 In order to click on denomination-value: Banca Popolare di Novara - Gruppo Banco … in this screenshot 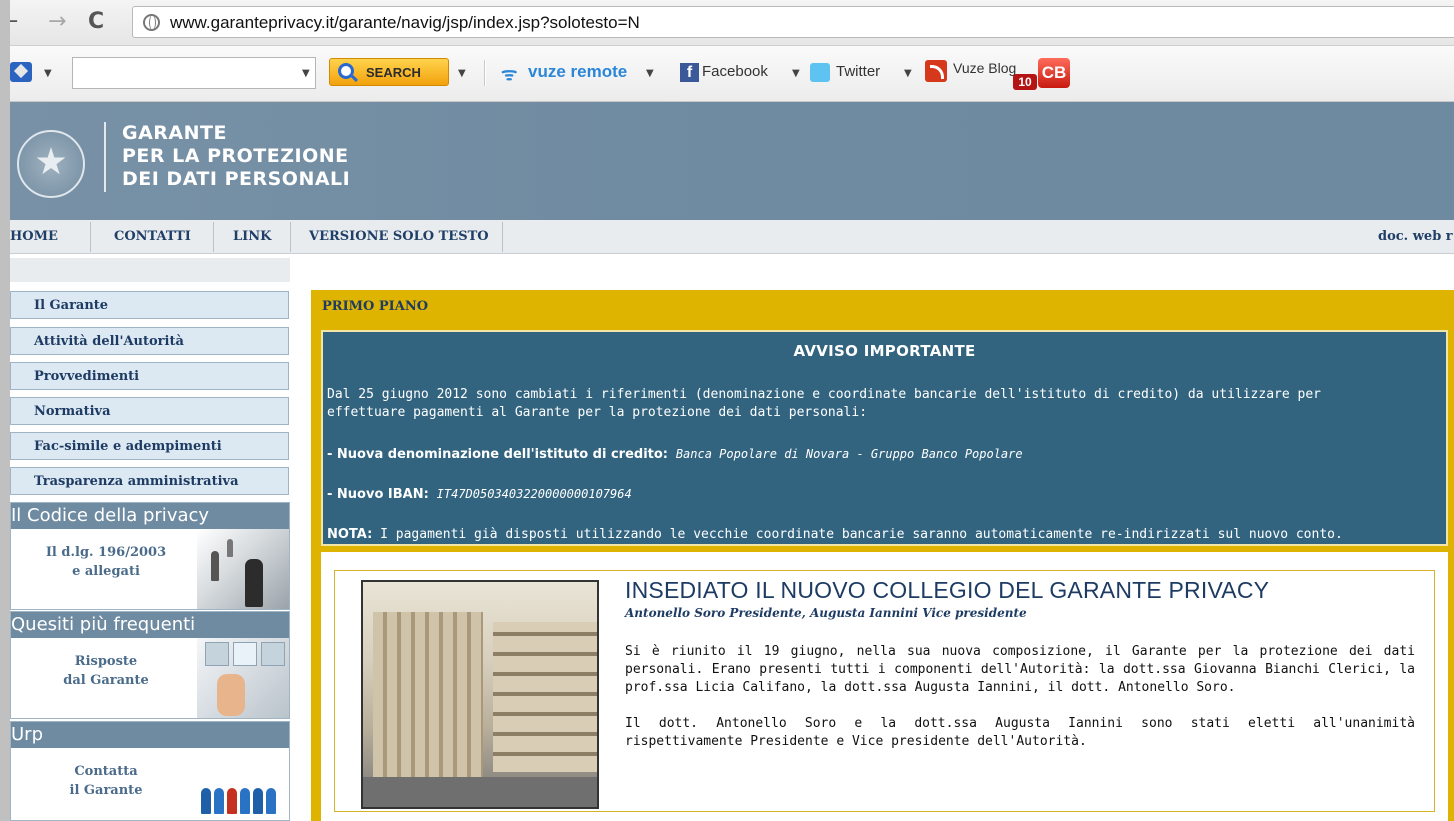, I will do `click(849, 454)`.